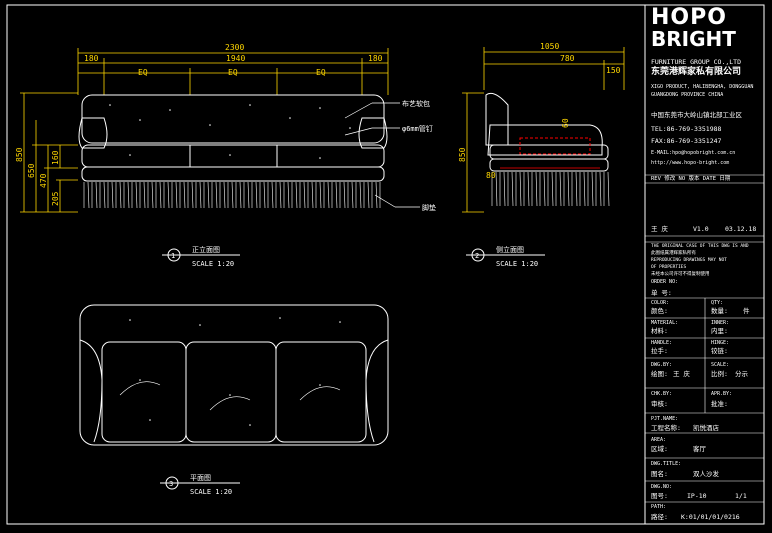 This screenshot has height=533, width=772. What do you see at coordinates (717, 303) in the screenshot?
I see `qty-label: QTY:` at bounding box center [717, 303].